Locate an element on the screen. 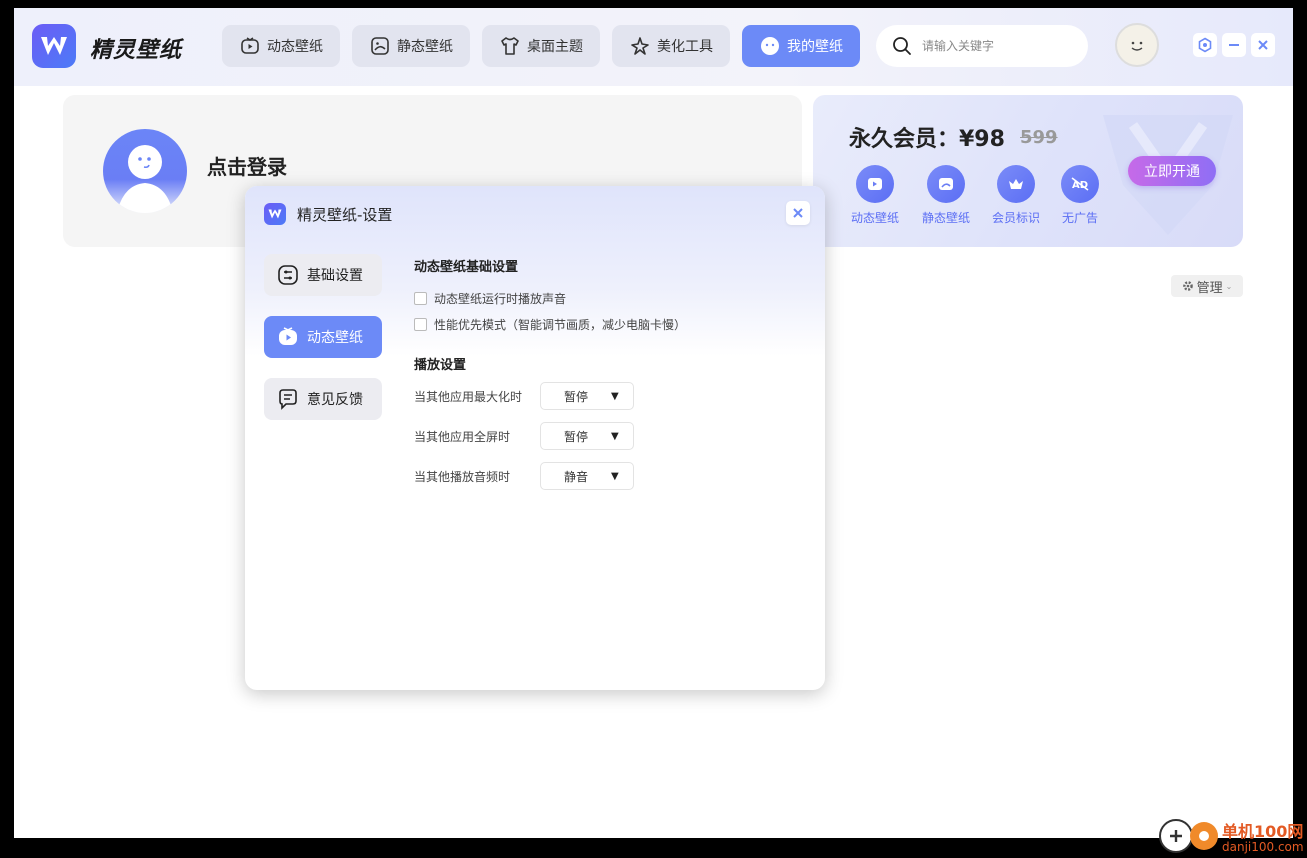 The width and height of the screenshot is (1307, 858). vip-feature-dynamic: 动态壁纸 is located at coordinates (875, 195).